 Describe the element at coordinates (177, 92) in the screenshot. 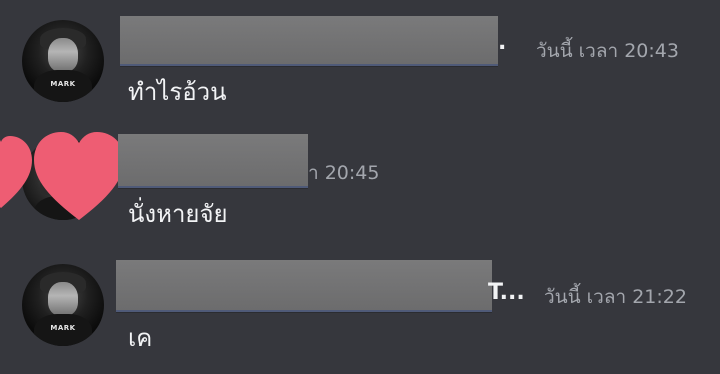

I see `message-text: ทำไรอ้วน` at that location.